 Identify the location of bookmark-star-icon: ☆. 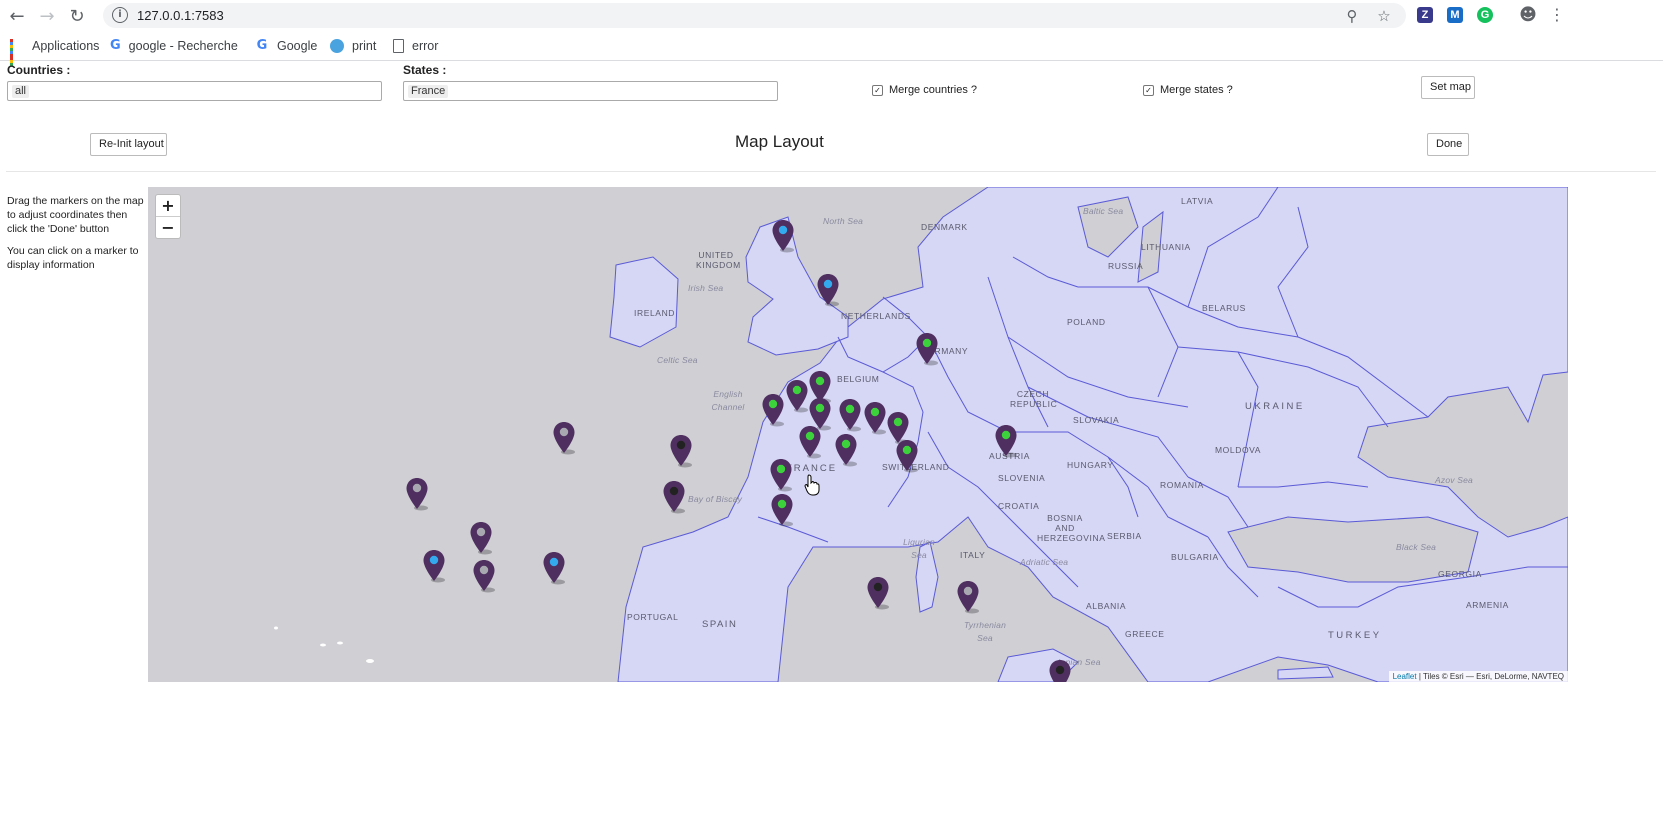
(1384, 16).